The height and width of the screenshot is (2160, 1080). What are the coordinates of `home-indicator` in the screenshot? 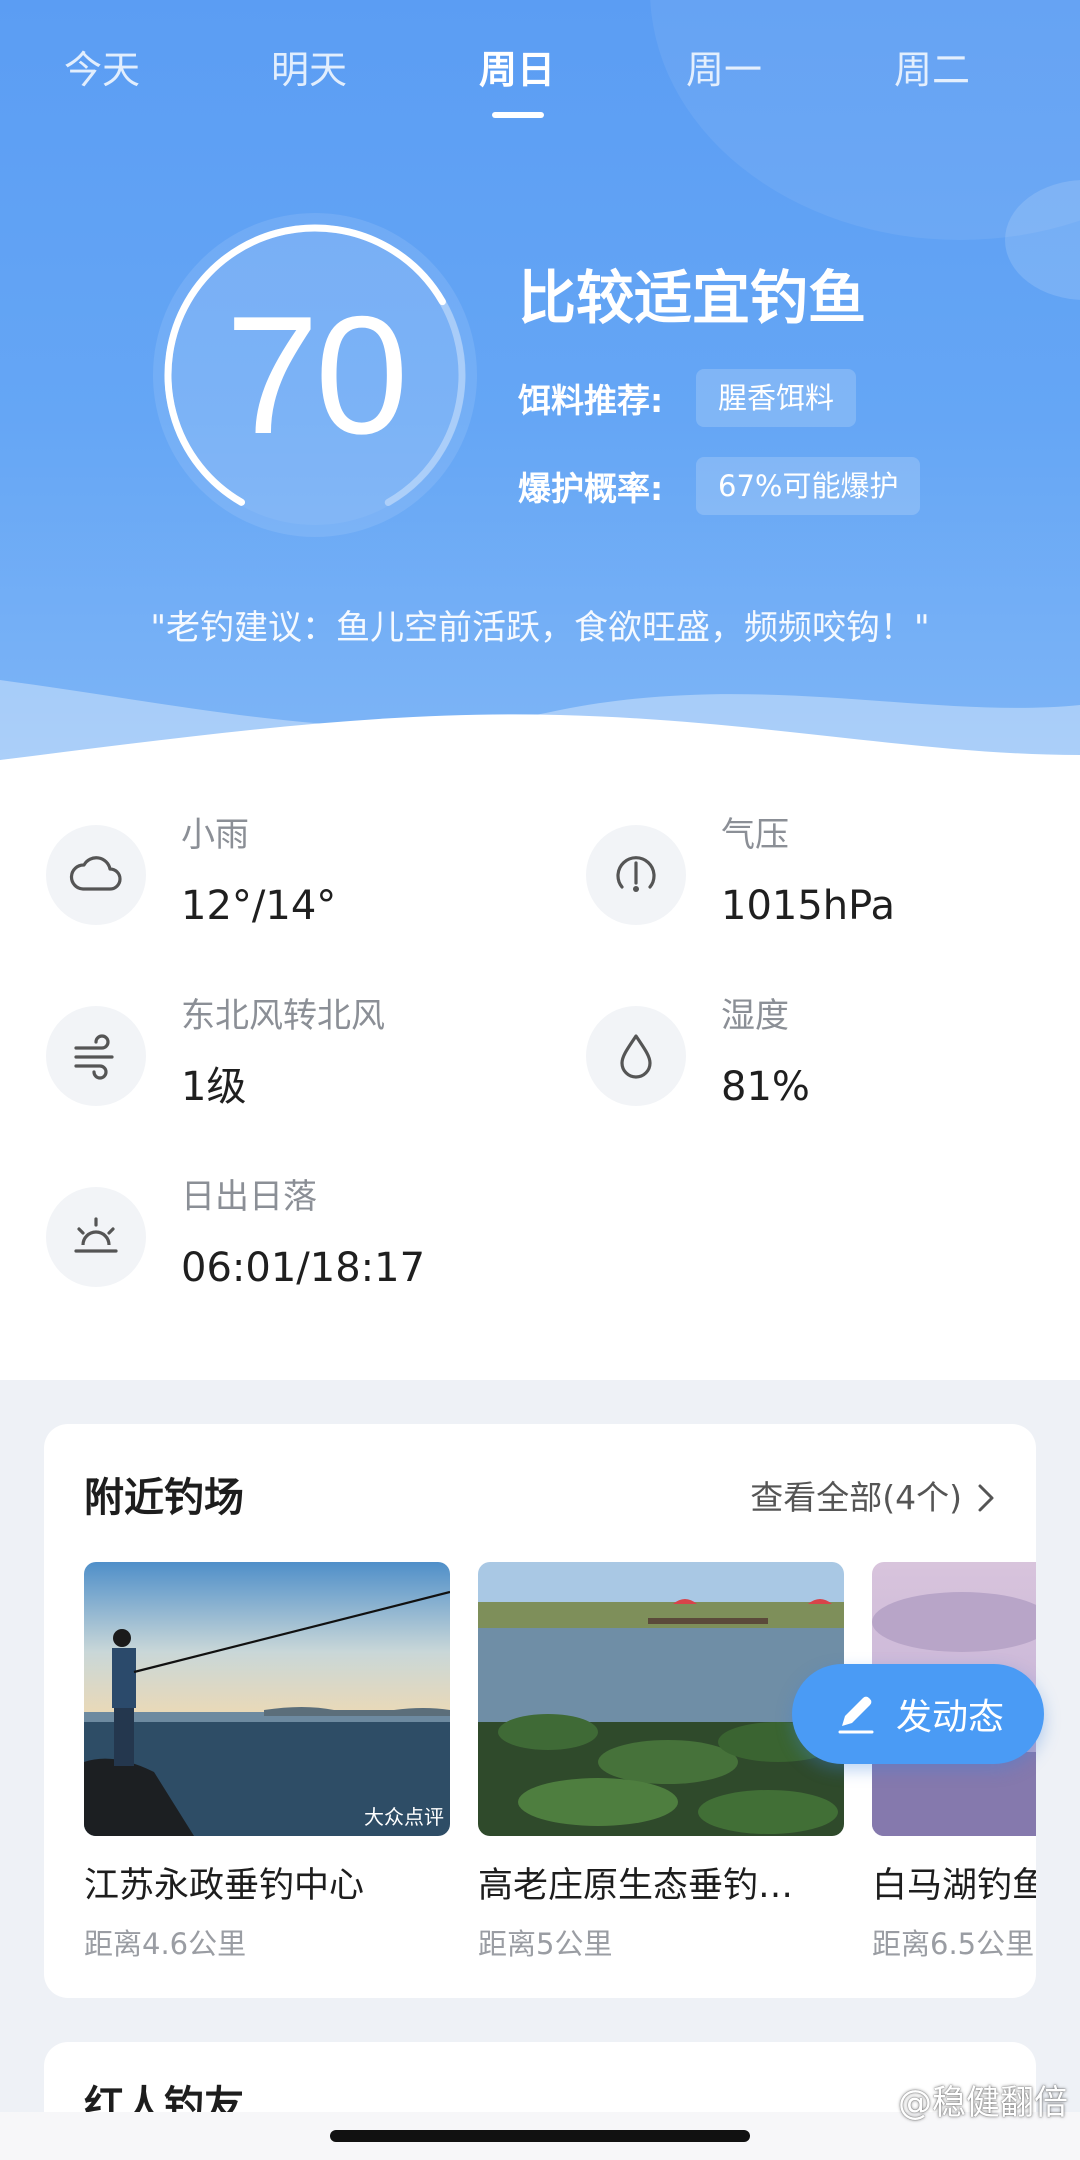 It's located at (540, 2136).